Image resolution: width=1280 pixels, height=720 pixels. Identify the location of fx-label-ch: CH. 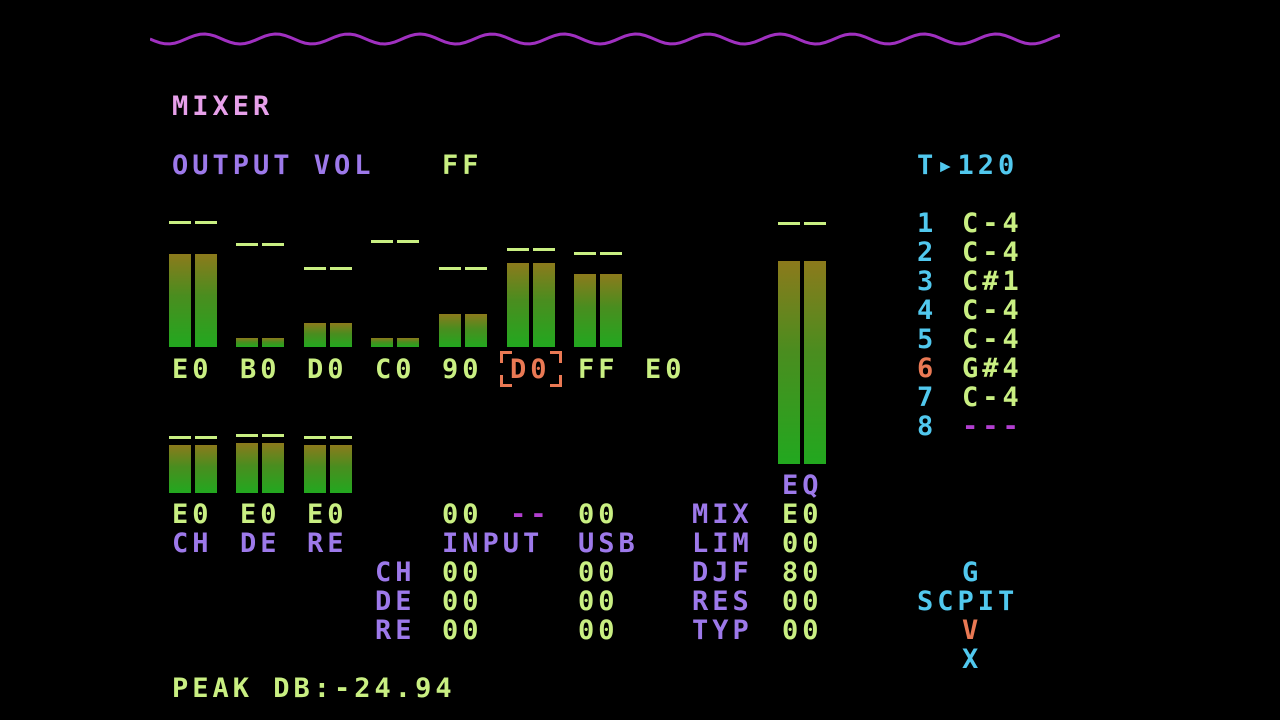
(192, 543).